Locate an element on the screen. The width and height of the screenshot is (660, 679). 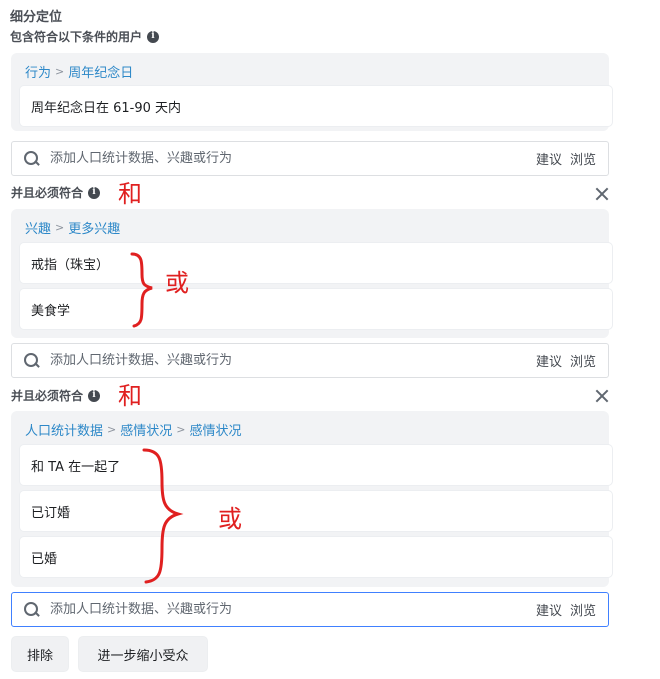
exclude-button: 排除 is located at coordinates (40, 654).